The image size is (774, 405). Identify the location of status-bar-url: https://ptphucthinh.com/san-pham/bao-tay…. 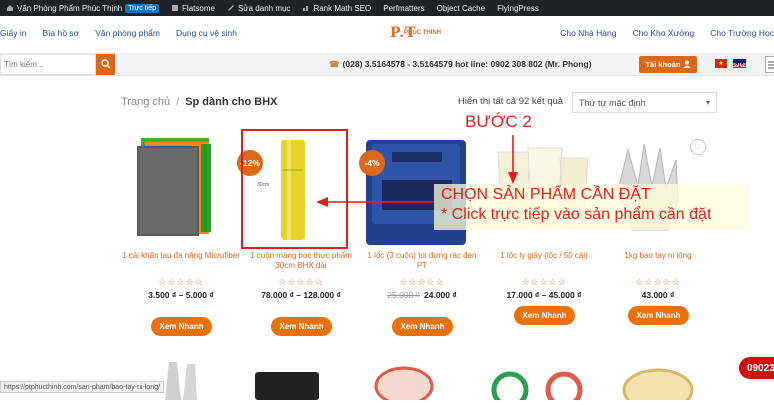
(82, 387).